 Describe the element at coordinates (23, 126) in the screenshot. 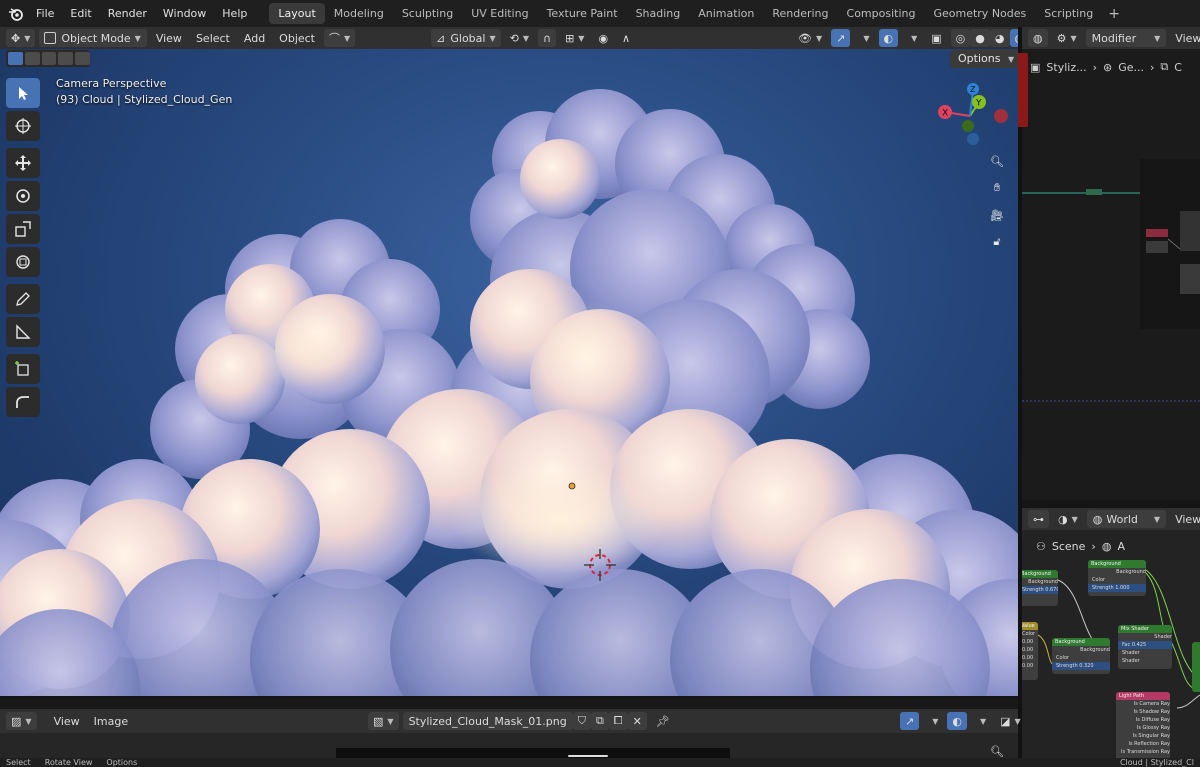

I see `cursor-tool` at that location.